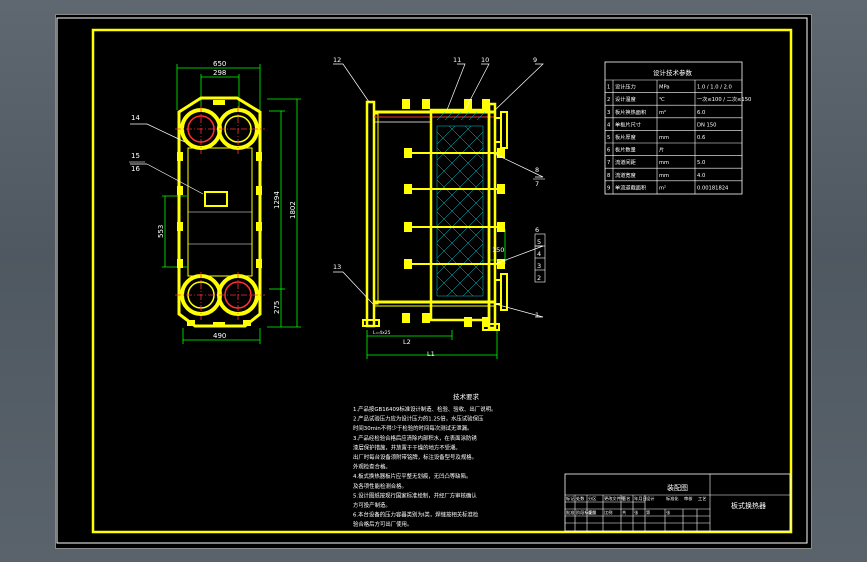  What do you see at coordinates (608, 151) in the screenshot?
I see `tech-table-cell-no: 6` at bounding box center [608, 151].